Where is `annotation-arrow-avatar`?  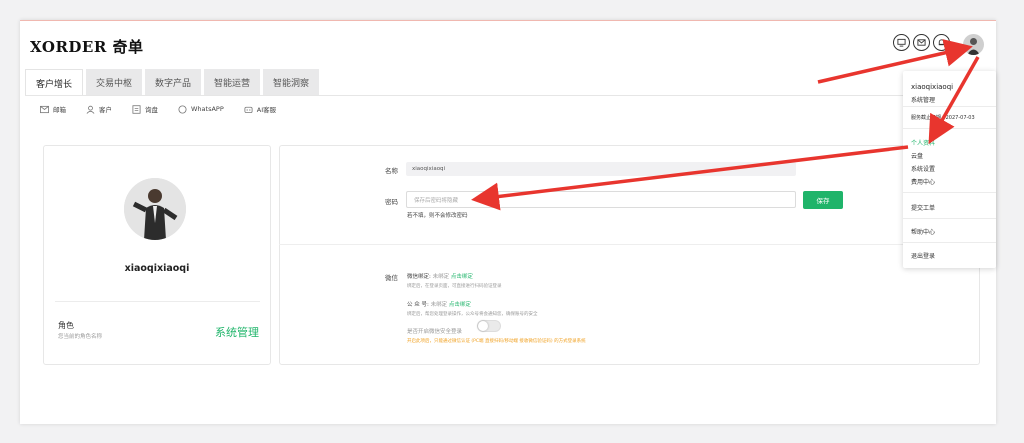 annotation-arrow-avatar is located at coordinates (895, 61).